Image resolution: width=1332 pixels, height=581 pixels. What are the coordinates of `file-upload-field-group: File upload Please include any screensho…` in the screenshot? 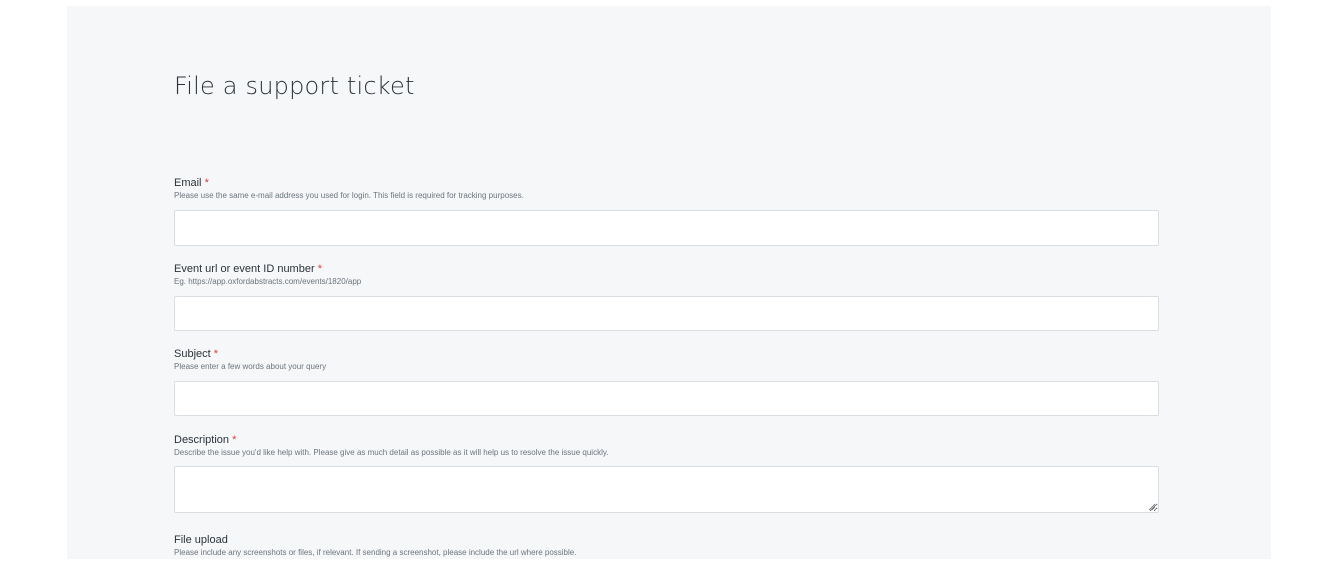 It's located at (667, 546).